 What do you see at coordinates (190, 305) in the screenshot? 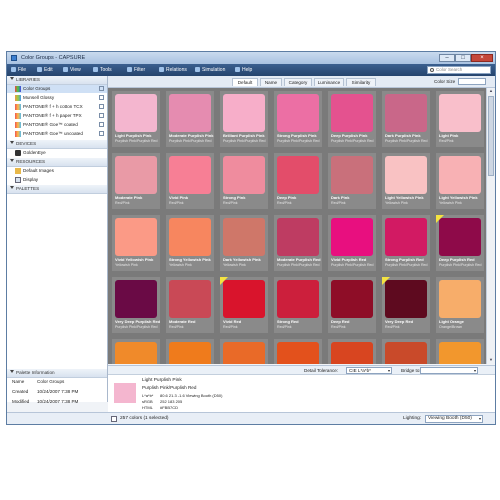
I see `swatch-card: Moderate Red Red/Pink` at bounding box center [190, 305].